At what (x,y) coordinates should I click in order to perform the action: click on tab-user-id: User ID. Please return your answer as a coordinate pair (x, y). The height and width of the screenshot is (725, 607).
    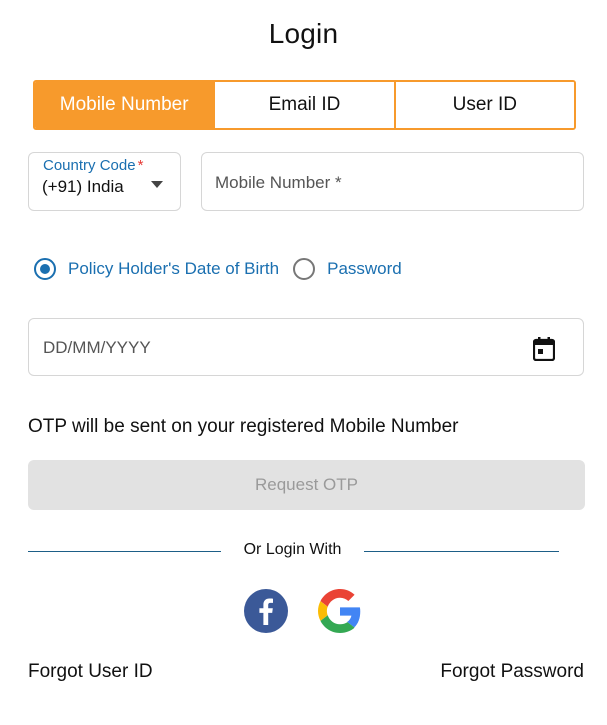
    Looking at the image, I should click on (483, 105).